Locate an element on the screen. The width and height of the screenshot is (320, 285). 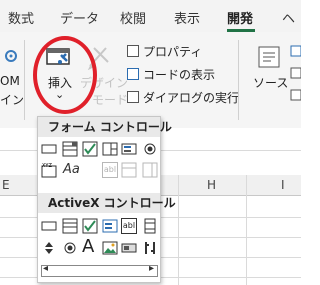
form-controls-header: フォーム コントロール is located at coordinates (105, 127).